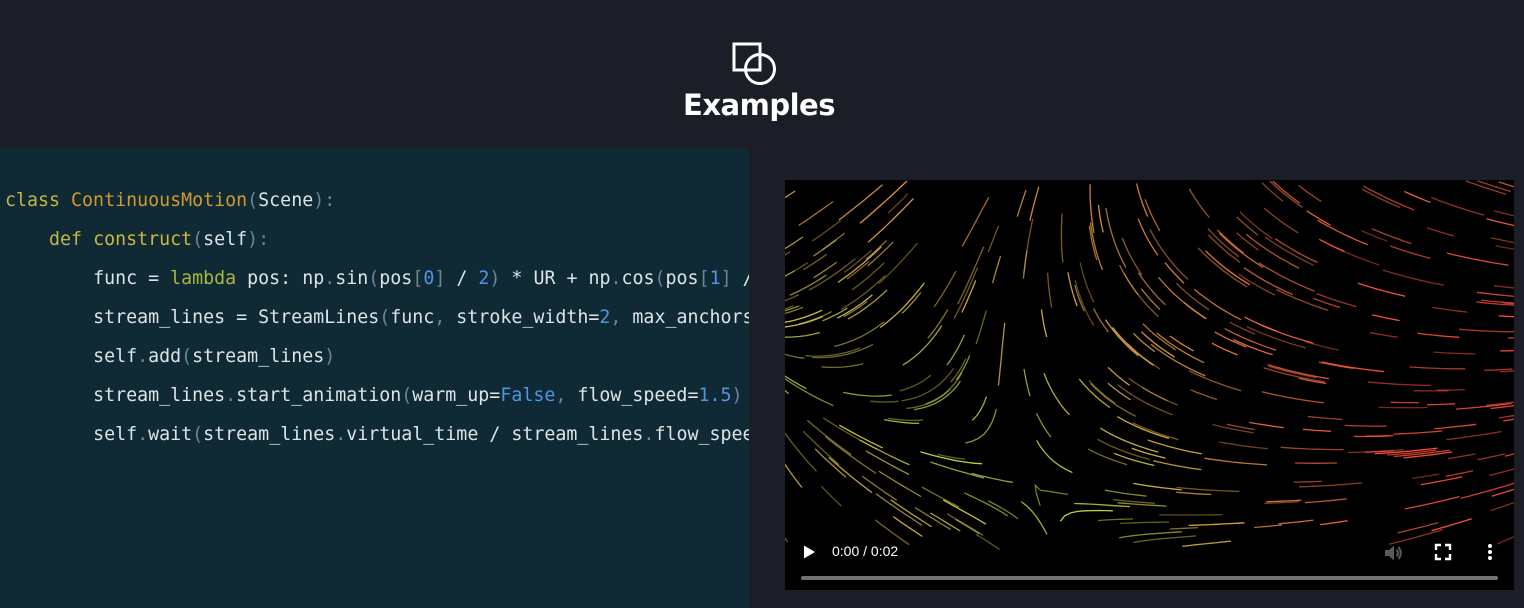 The image size is (1524, 608). I want to click on progress-bar, so click(1149, 578).